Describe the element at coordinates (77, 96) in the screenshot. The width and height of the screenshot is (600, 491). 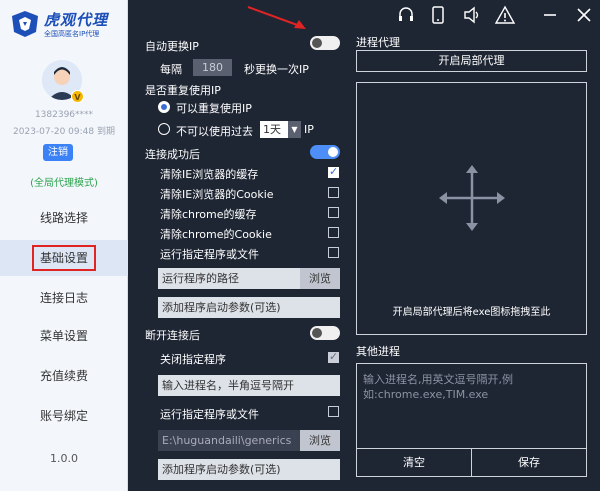
I see `vip-badge: V` at that location.